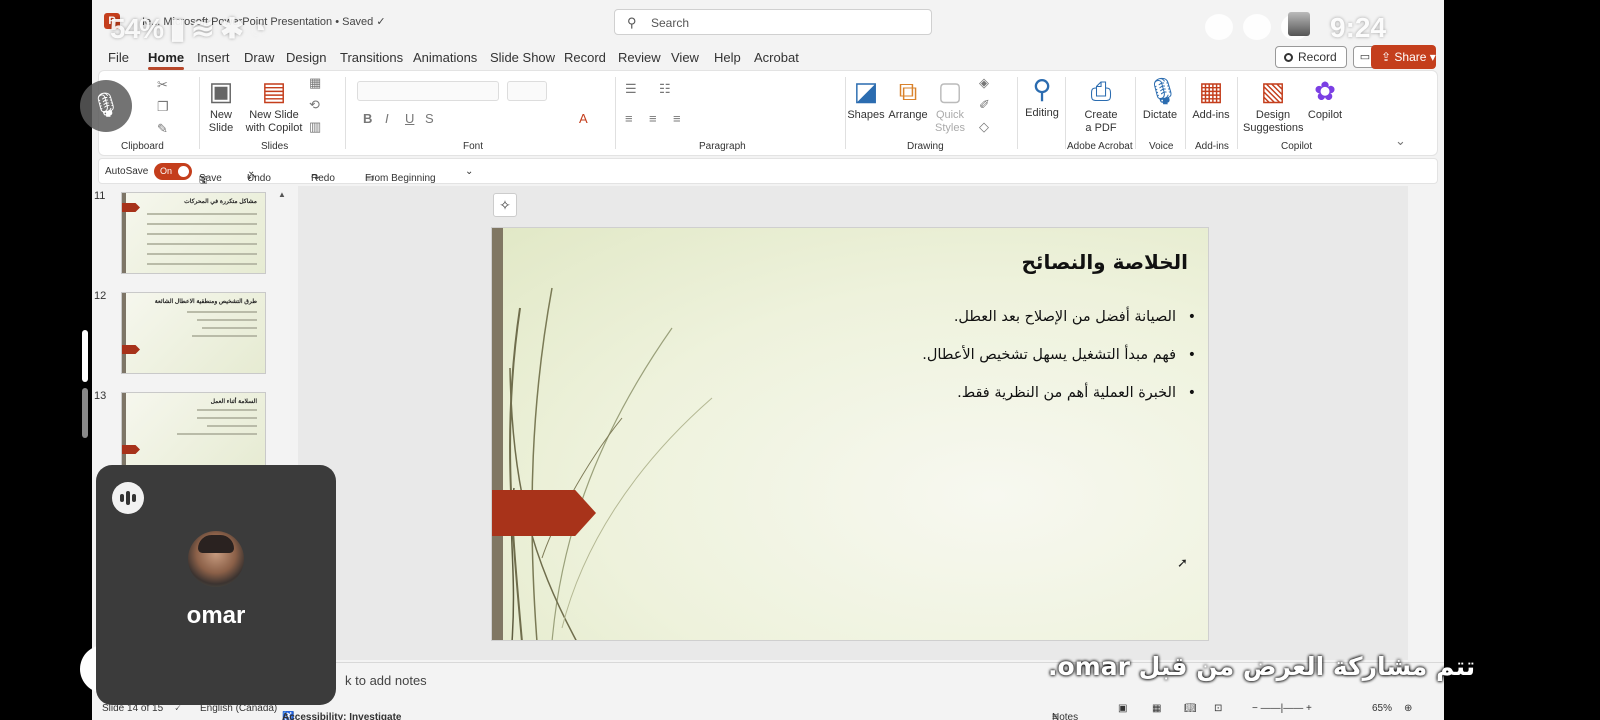 The image size is (1600, 720). What do you see at coordinates (988, 325) in the screenshot?
I see `bullet-item: الصيانة أفضل من الإصلاح بعد العطل.` at bounding box center [988, 325].